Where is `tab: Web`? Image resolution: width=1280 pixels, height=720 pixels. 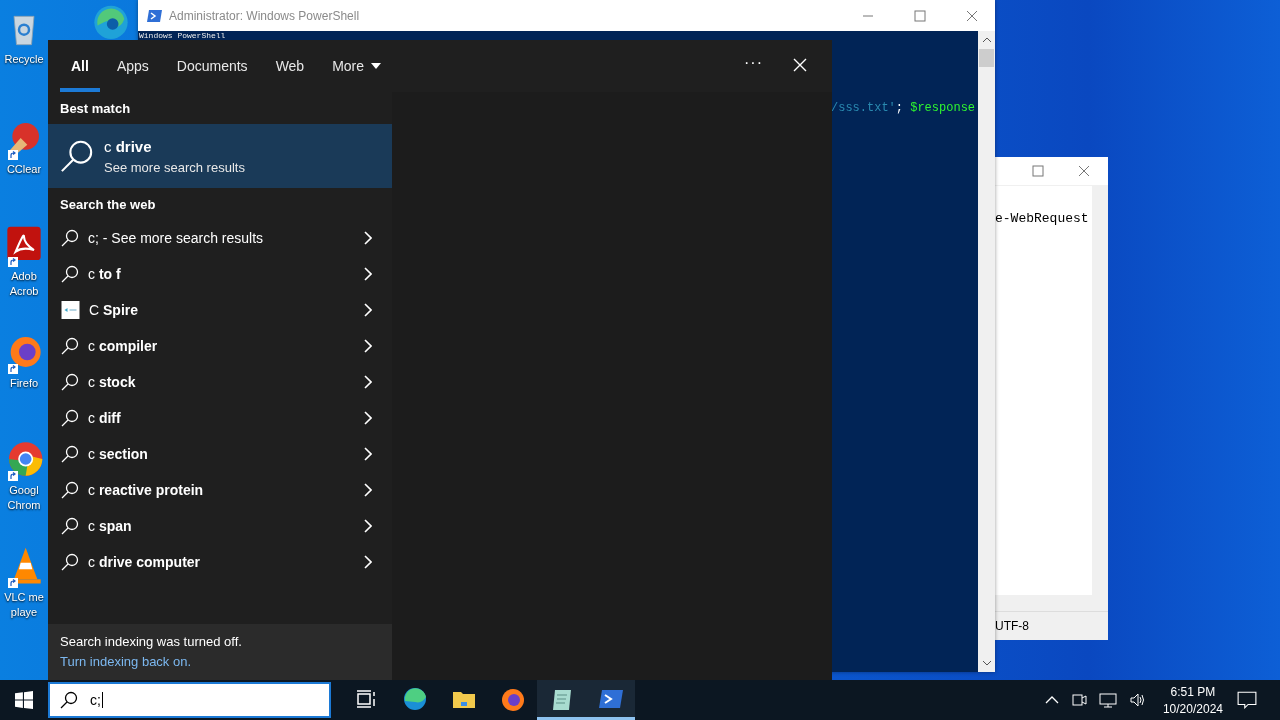 tab: Web is located at coordinates (290, 66).